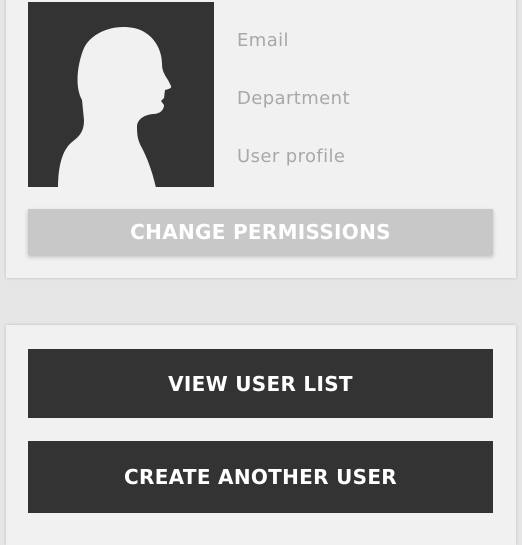 The image size is (522, 545). Describe the element at coordinates (115, 107) in the screenshot. I see `user-silhouette-icon` at that location.